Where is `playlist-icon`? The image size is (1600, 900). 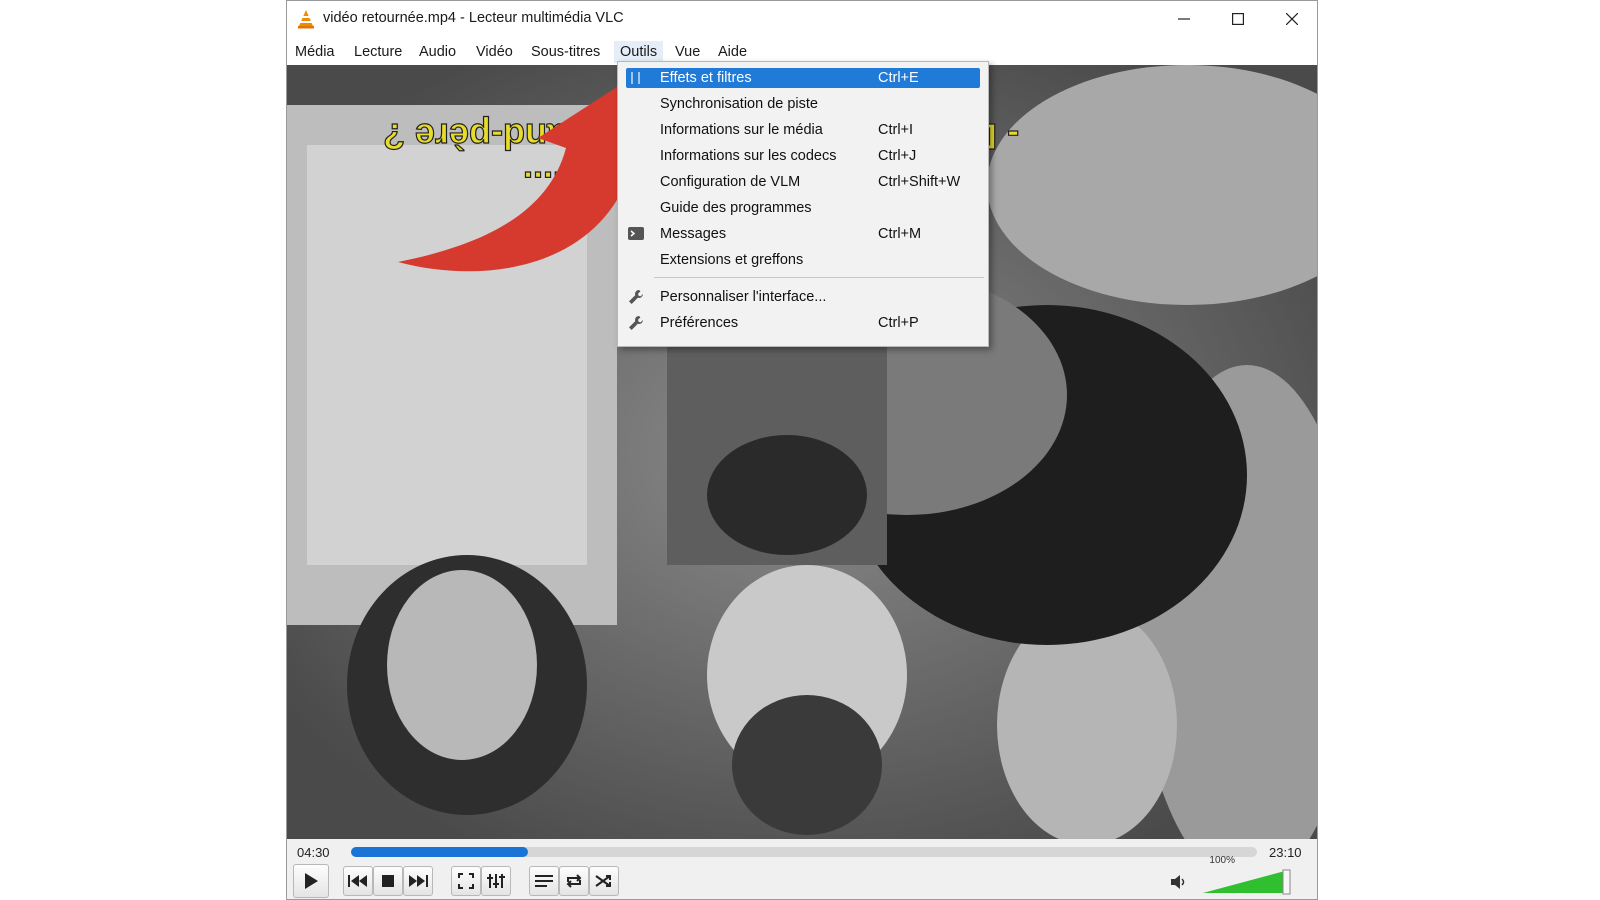 playlist-icon is located at coordinates (544, 881).